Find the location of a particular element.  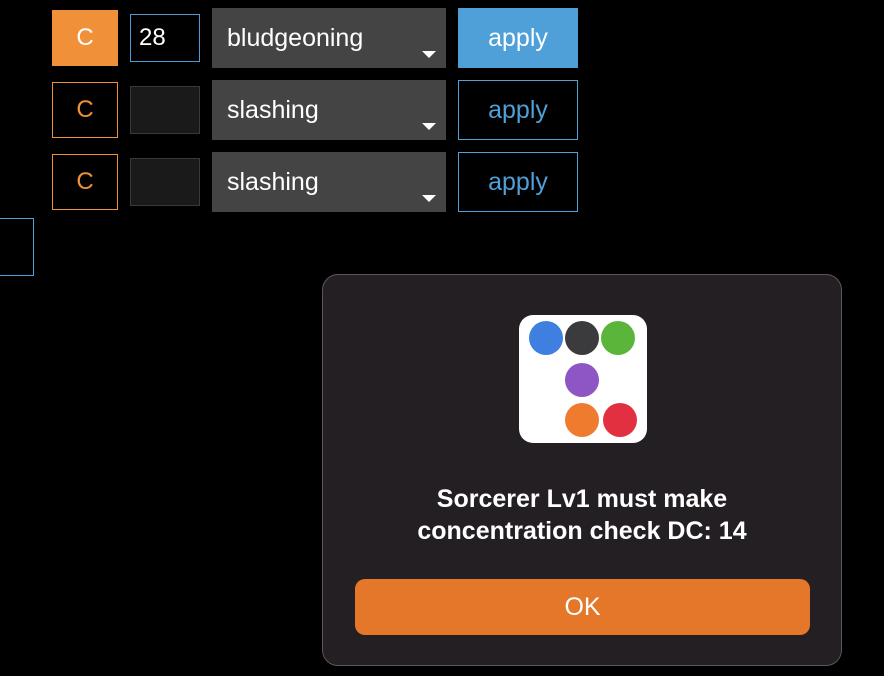

dark-dot is located at coordinates (582, 338).